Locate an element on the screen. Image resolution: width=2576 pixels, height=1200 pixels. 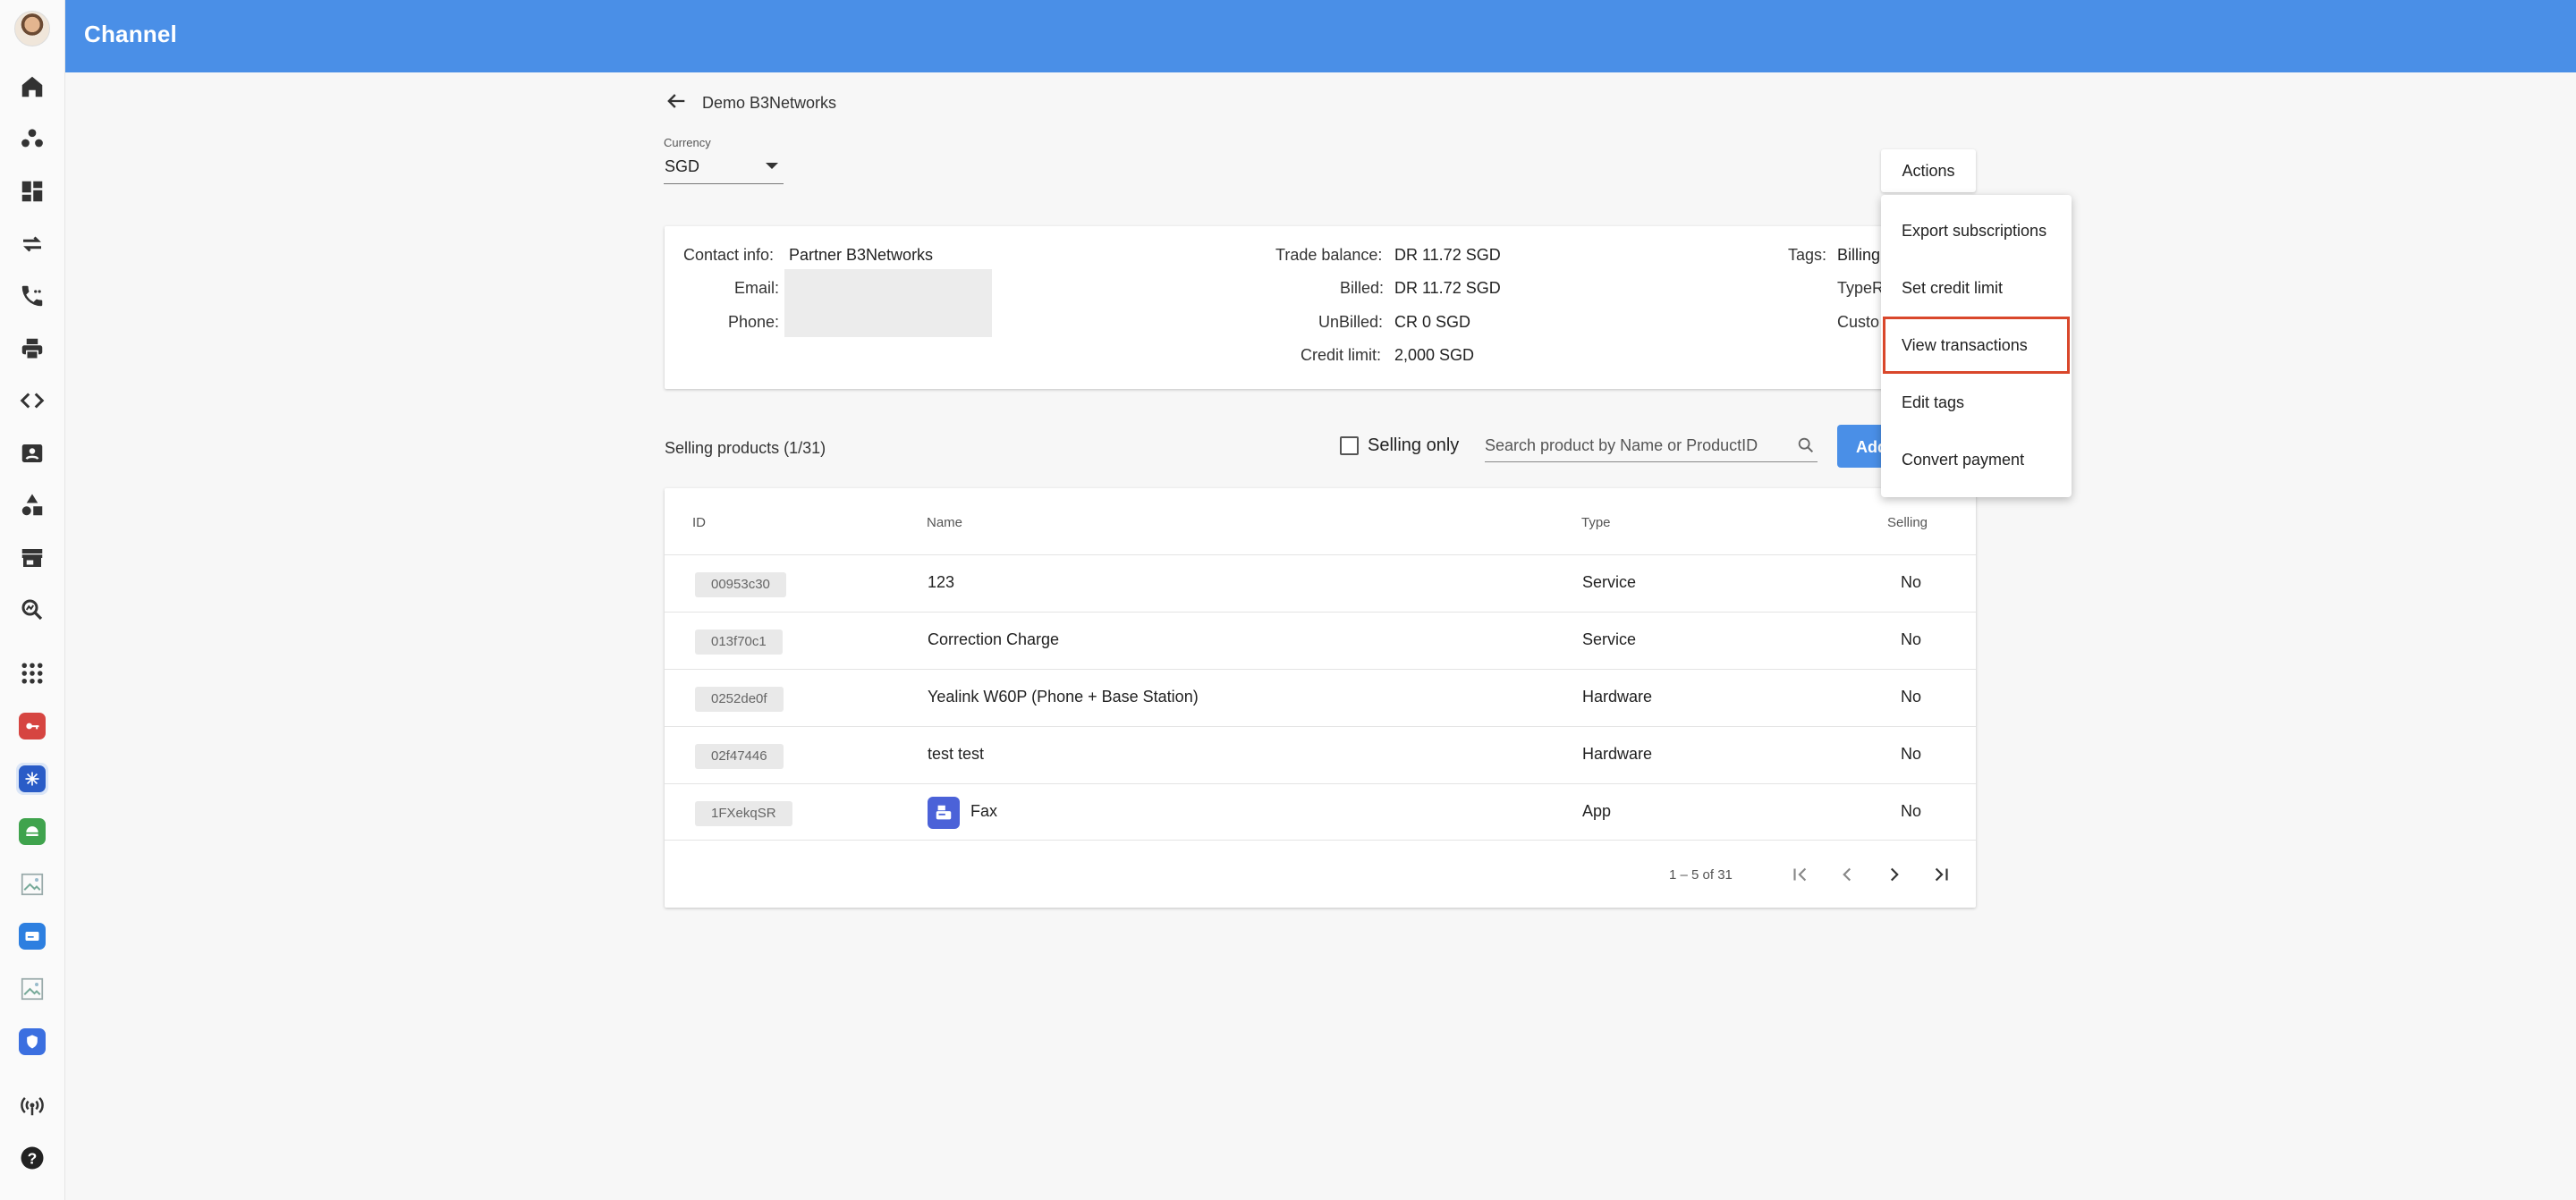
shapes-icon is located at coordinates (32, 505).